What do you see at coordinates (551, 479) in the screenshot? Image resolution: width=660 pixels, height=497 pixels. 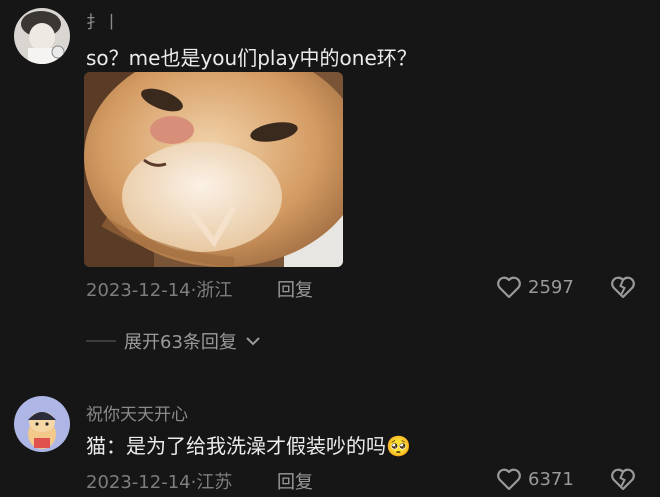 I see `comment-2-like-count: 6371` at bounding box center [551, 479].